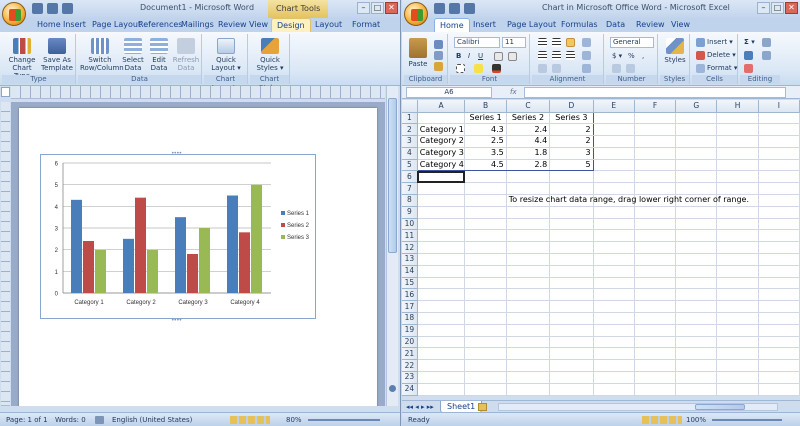  Describe the element at coordinates (67, 8) in the screenshot. I see `redo-icon` at that location.